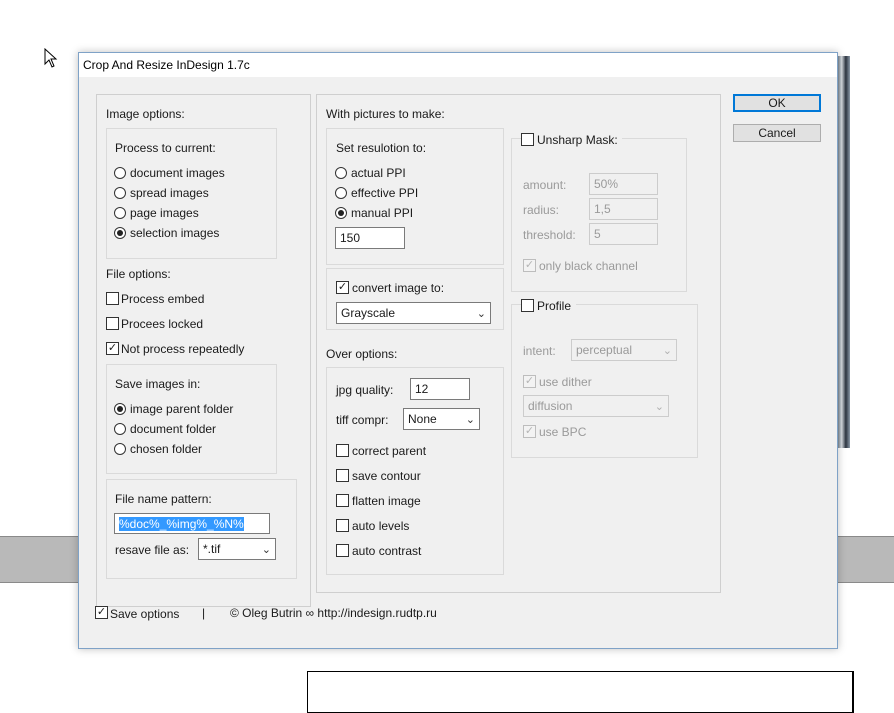 The width and height of the screenshot is (894, 713). What do you see at coordinates (415, 299) in the screenshot?
I see `convert-group: ✓ convert image to: Grayscale ⌄` at bounding box center [415, 299].